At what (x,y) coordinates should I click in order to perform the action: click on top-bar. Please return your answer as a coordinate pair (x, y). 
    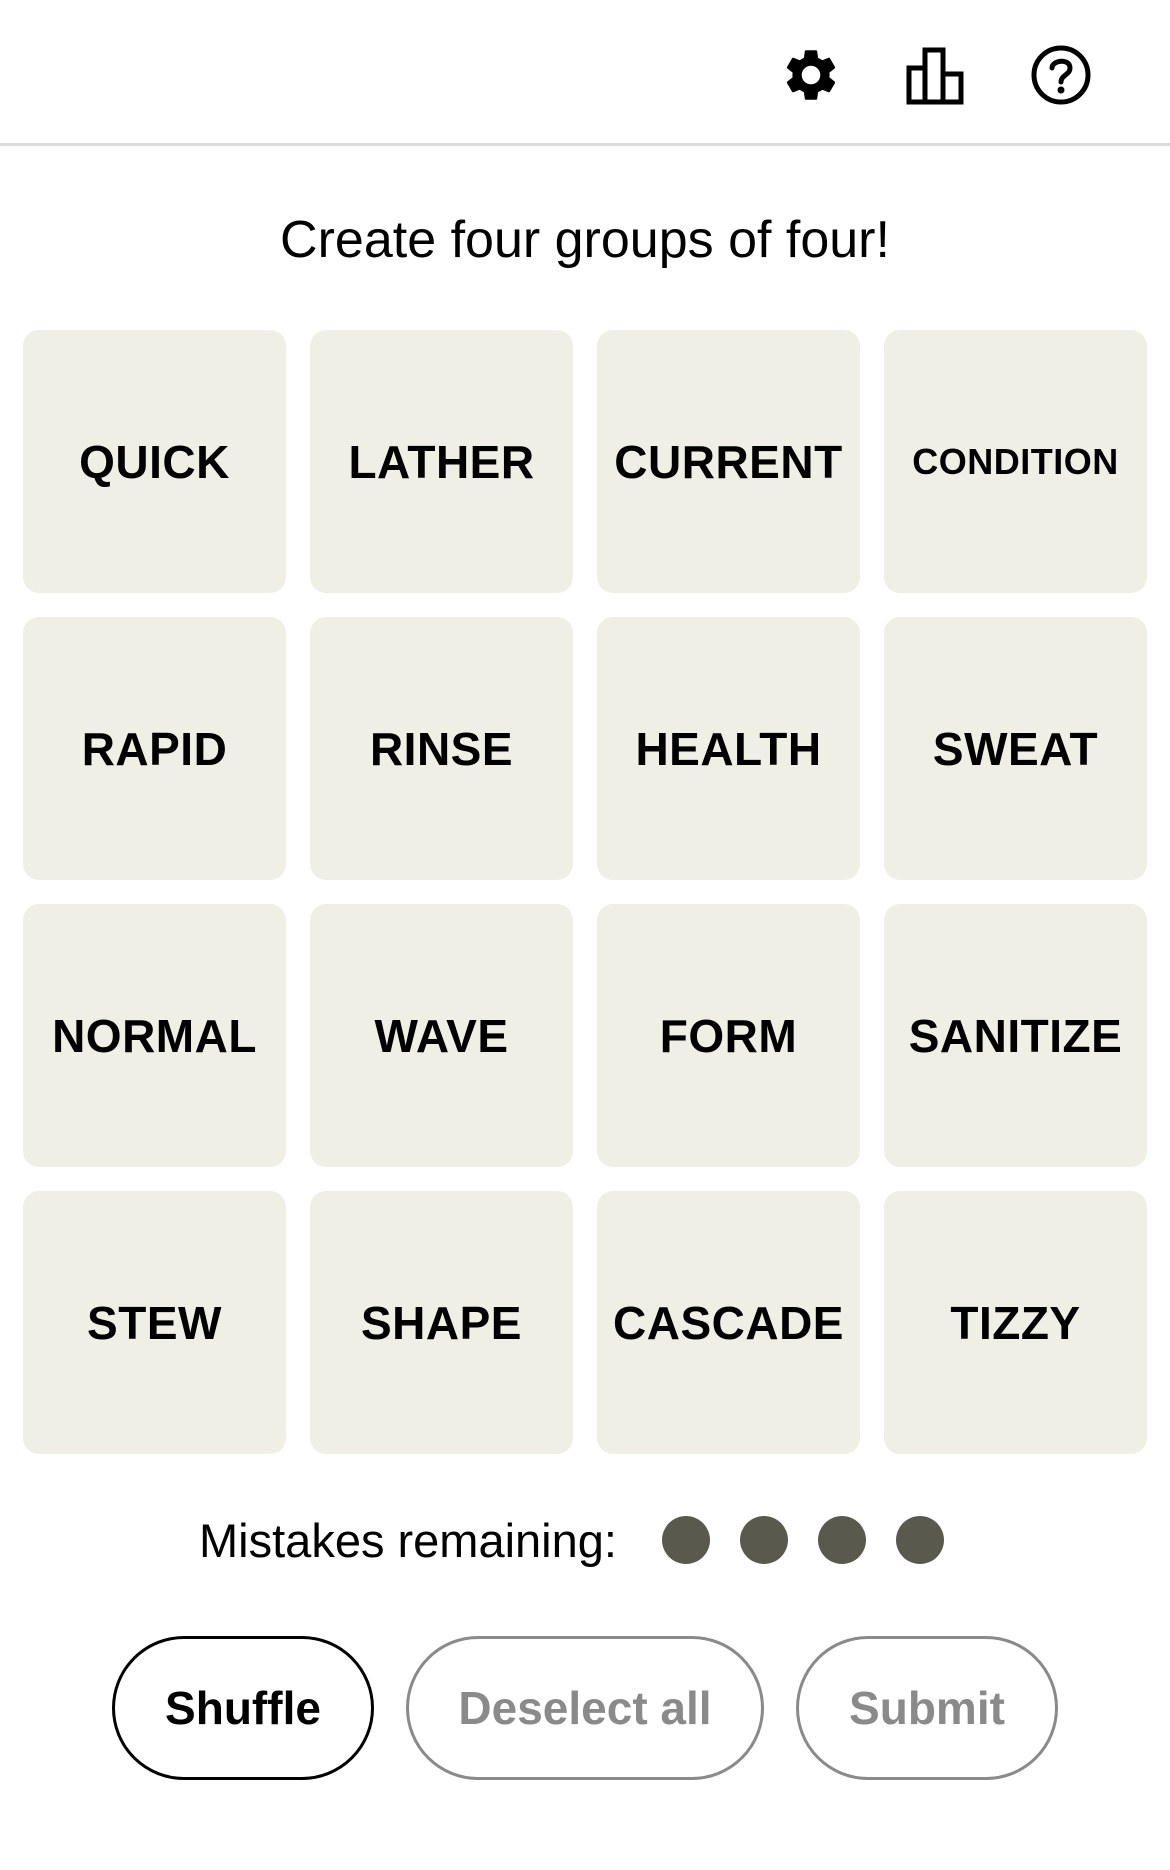
    Looking at the image, I should click on (585, 73).